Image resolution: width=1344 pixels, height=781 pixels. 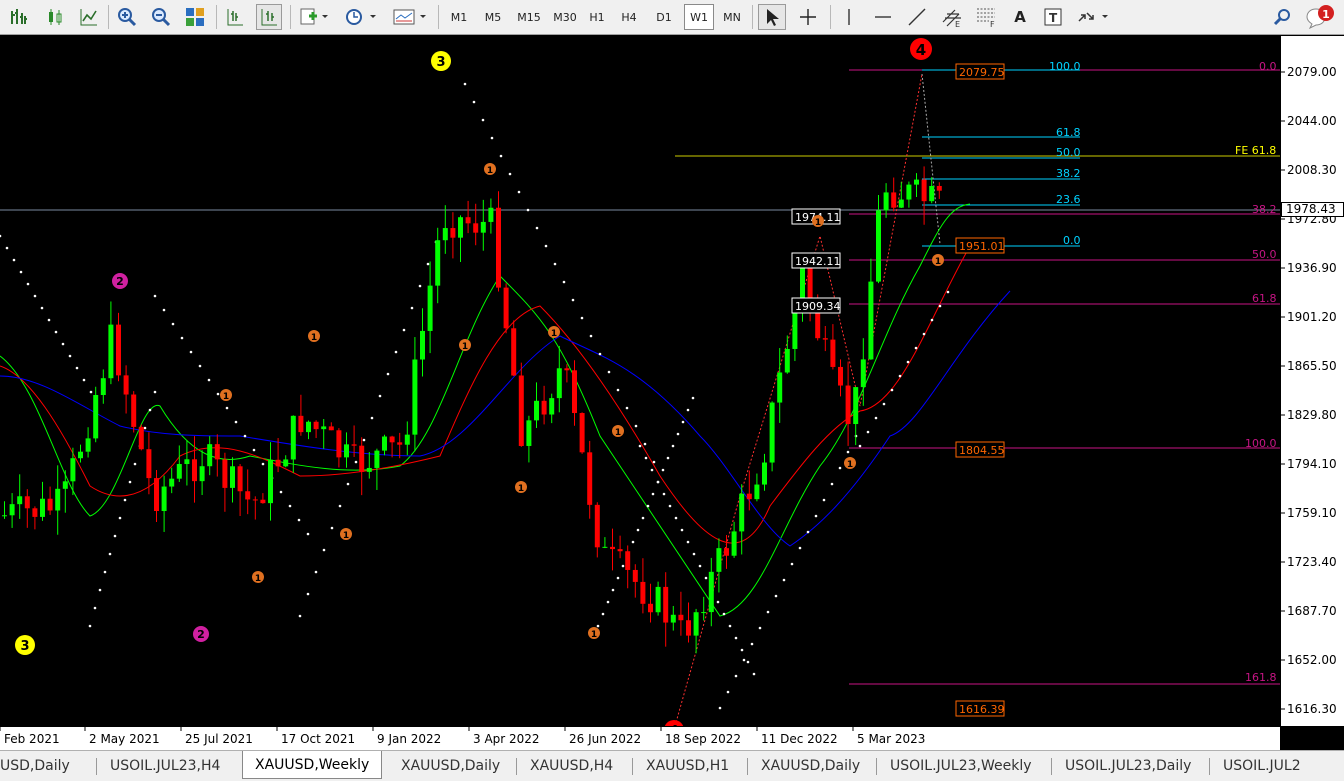 I want to click on cursor-icon, so click(x=772, y=17).